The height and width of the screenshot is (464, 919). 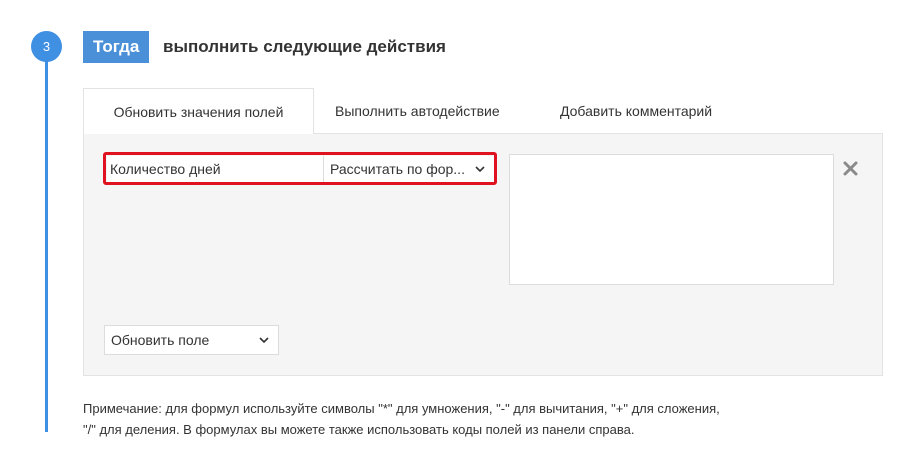 I want to click on step-number: 3, so click(x=46, y=46).